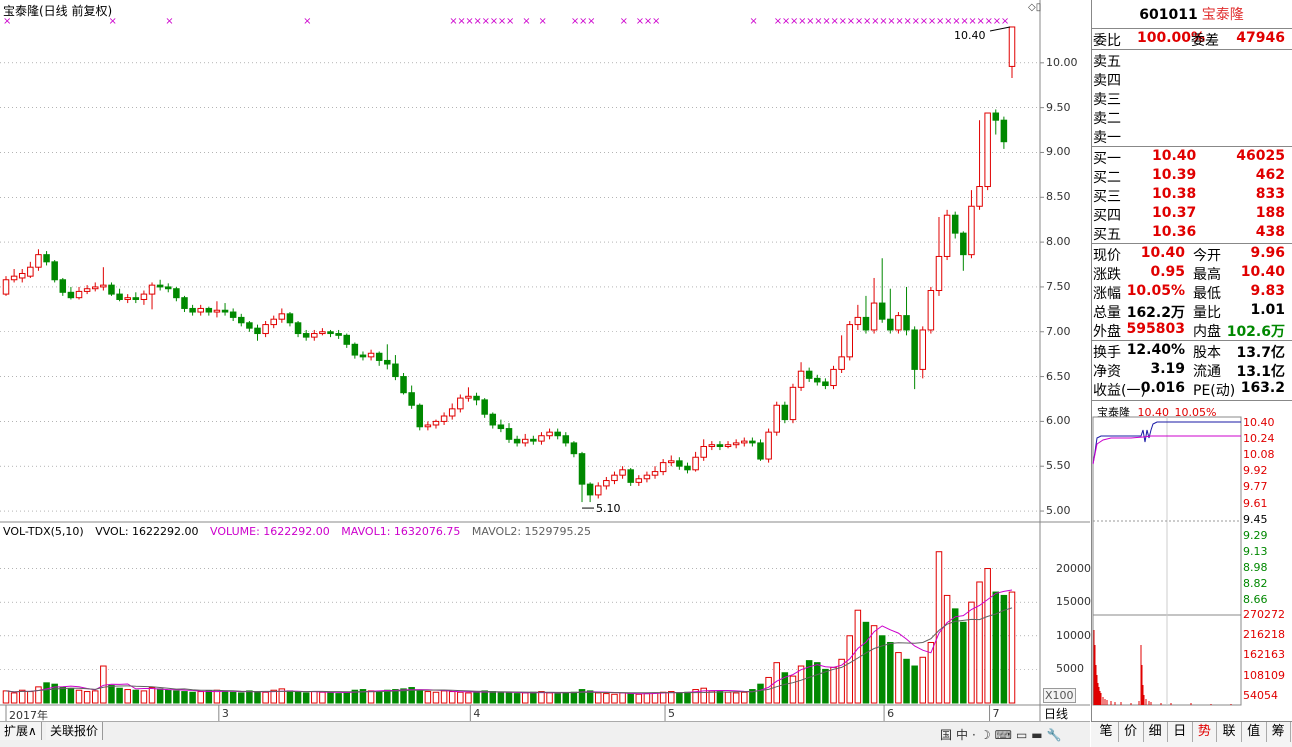  What do you see at coordinates (1262, 388) in the screenshot?
I see `fund-value-2: 163.2` at bounding box center [1262, 388].